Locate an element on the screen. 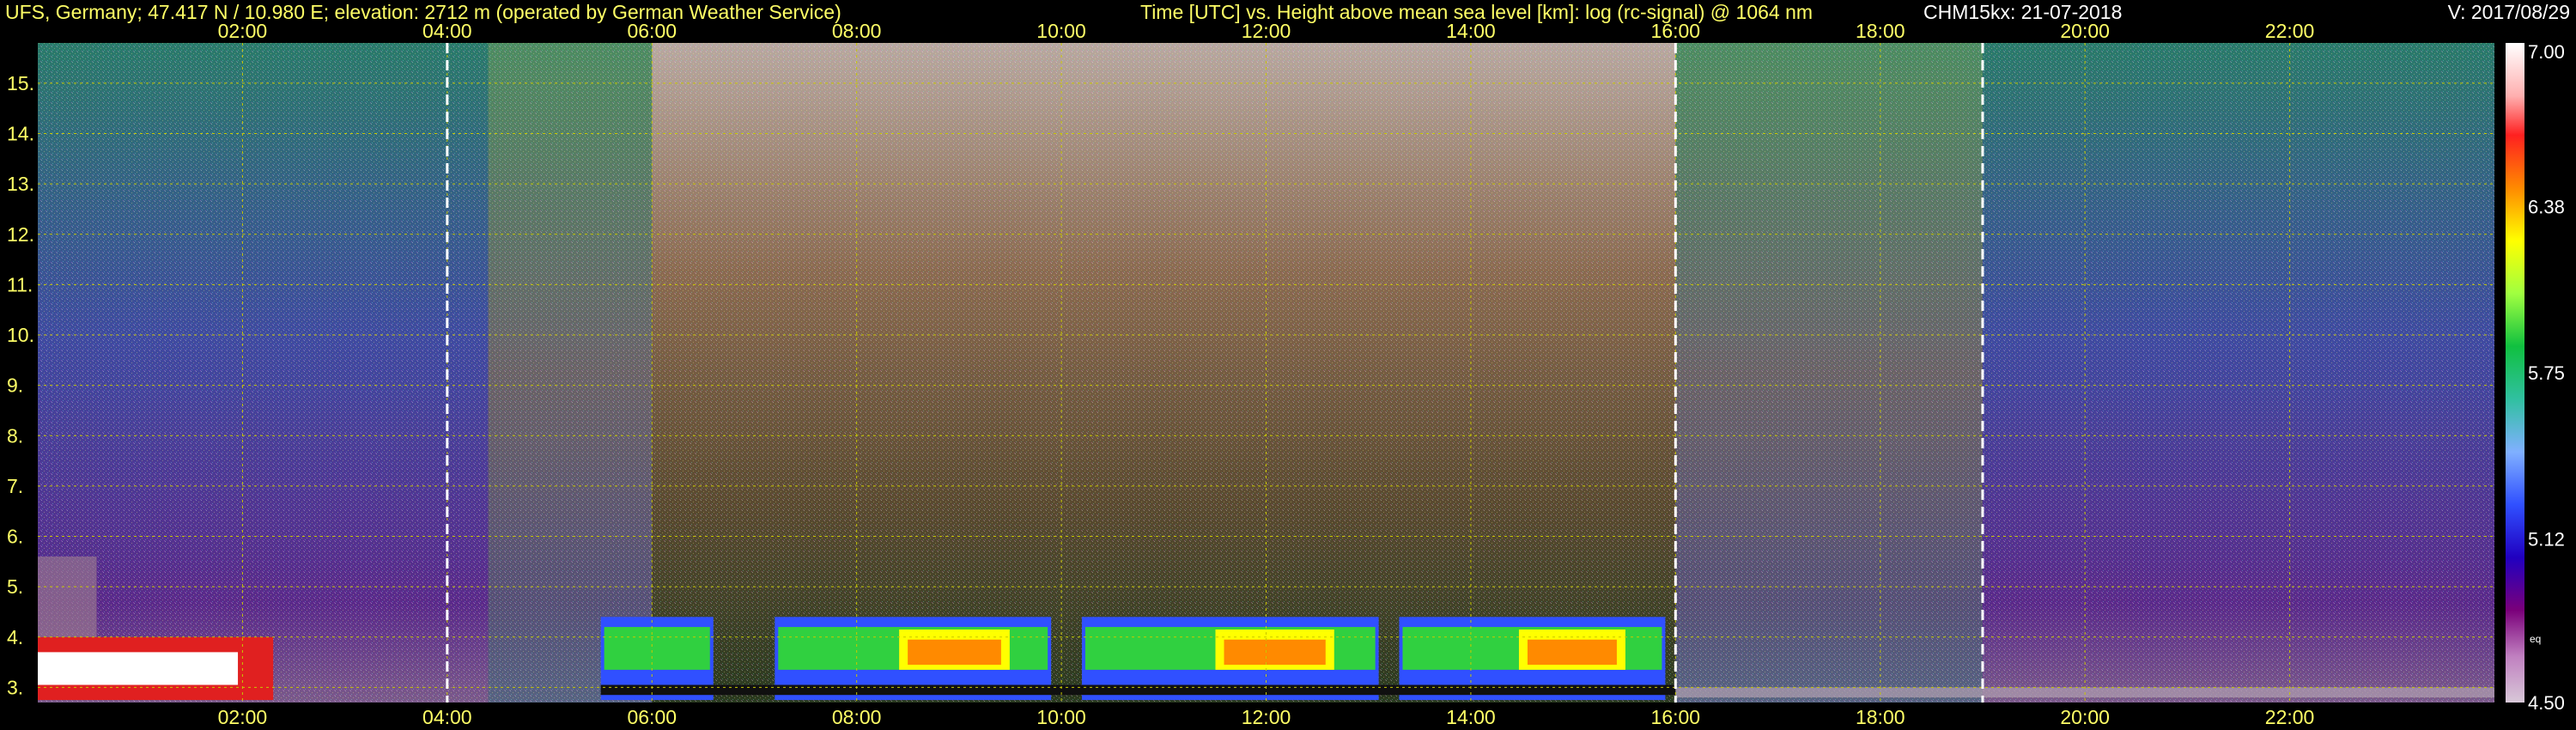  x-tick-label-bottom: 20:00 is located at coordinates (2085, 717).